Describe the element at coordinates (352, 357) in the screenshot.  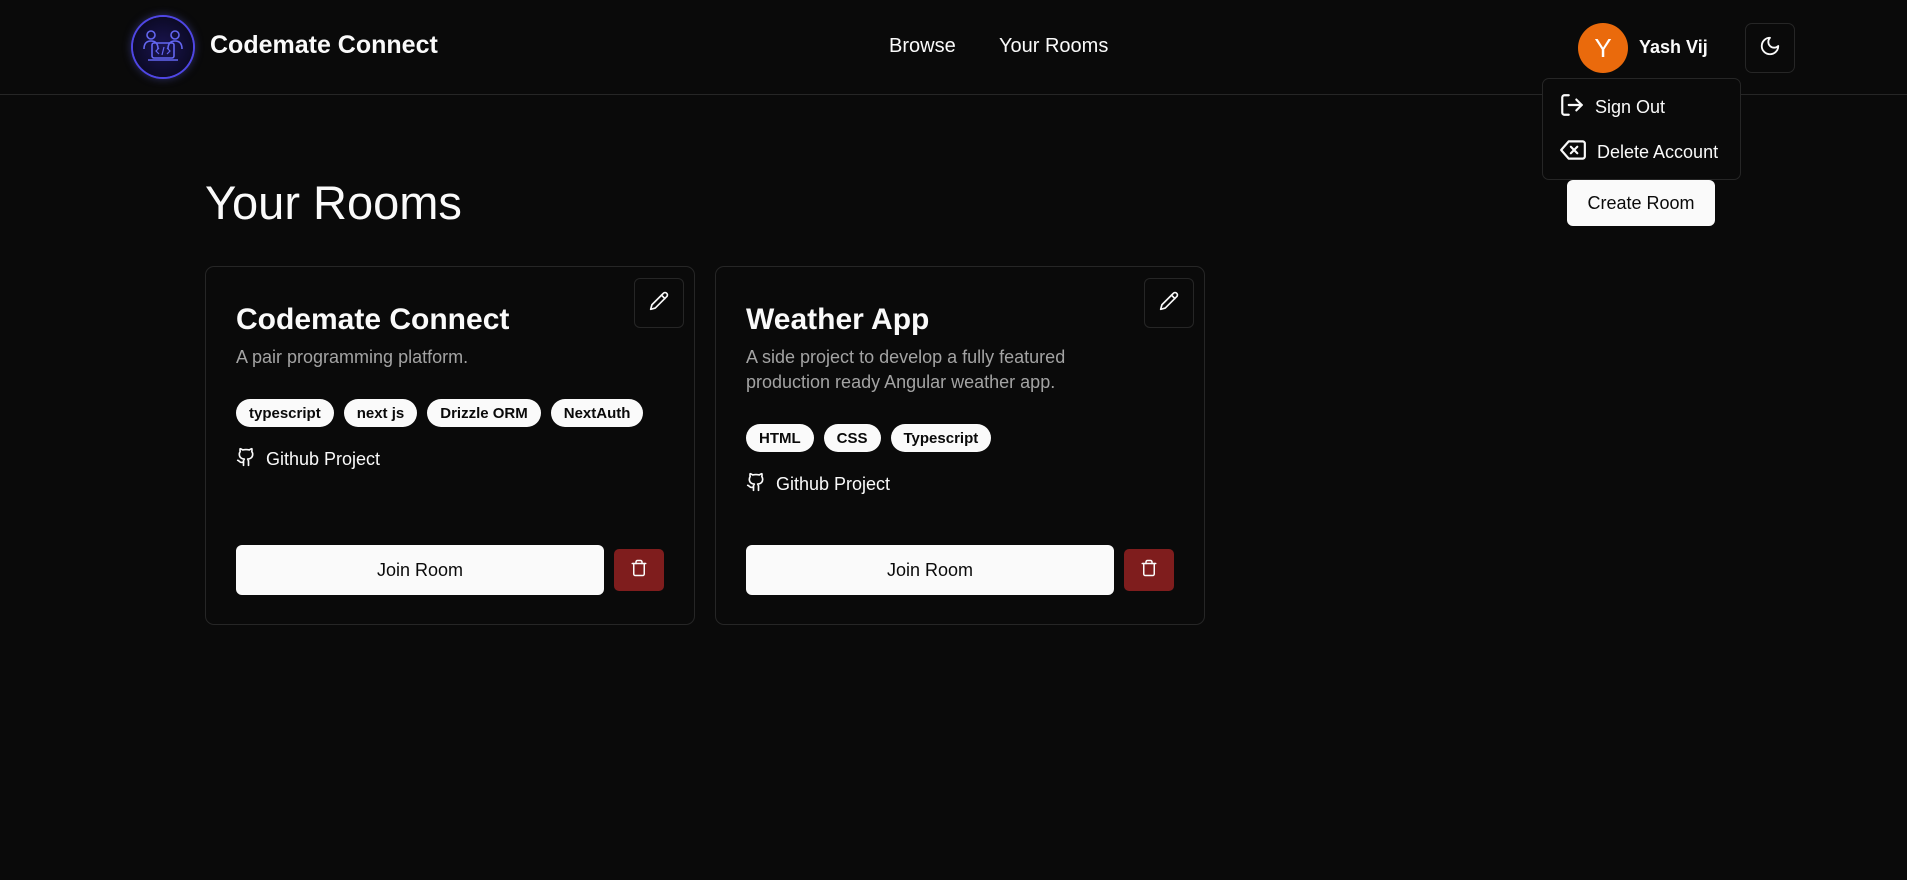
I see `room-description: A pair programming platform.` at that location.